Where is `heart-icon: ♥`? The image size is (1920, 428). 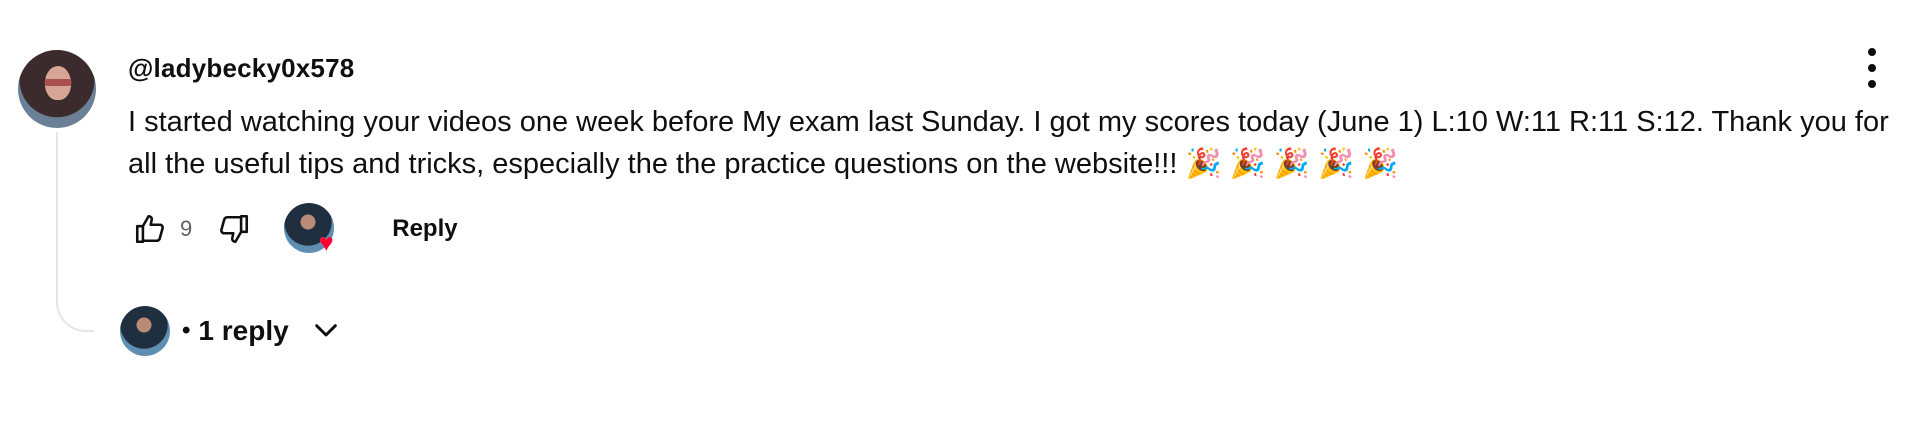 heart-icon: ♥ is located at coordinates (326, 243).